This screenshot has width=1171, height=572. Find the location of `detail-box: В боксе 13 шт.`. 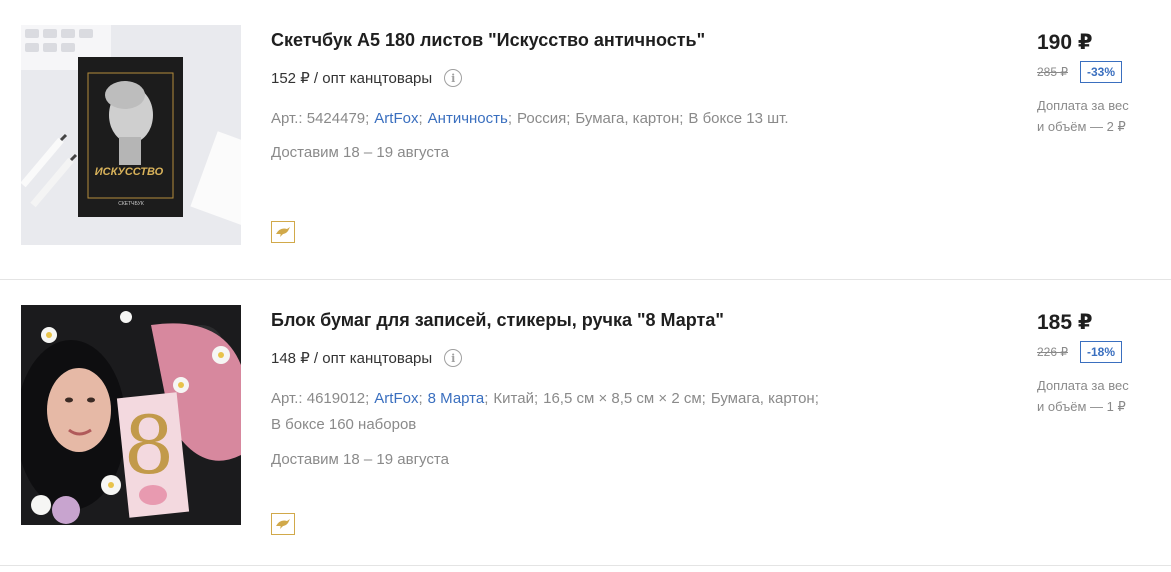

detail-box: В боксе 13 шт. is located at coordinates (738, 118).